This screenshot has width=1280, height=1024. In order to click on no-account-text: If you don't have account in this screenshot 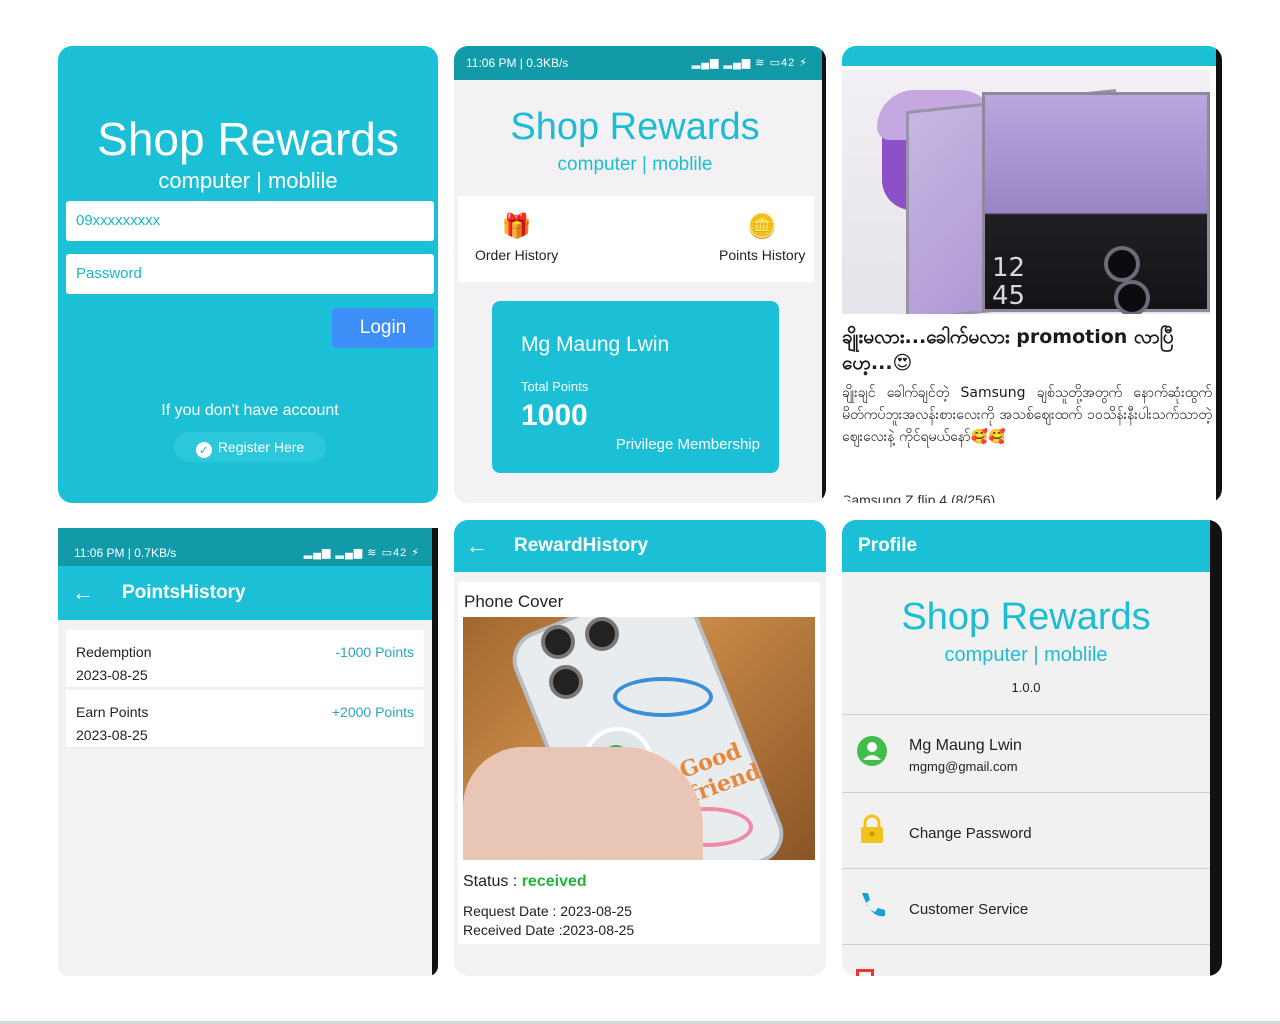, I will do `click(250, 410)`.